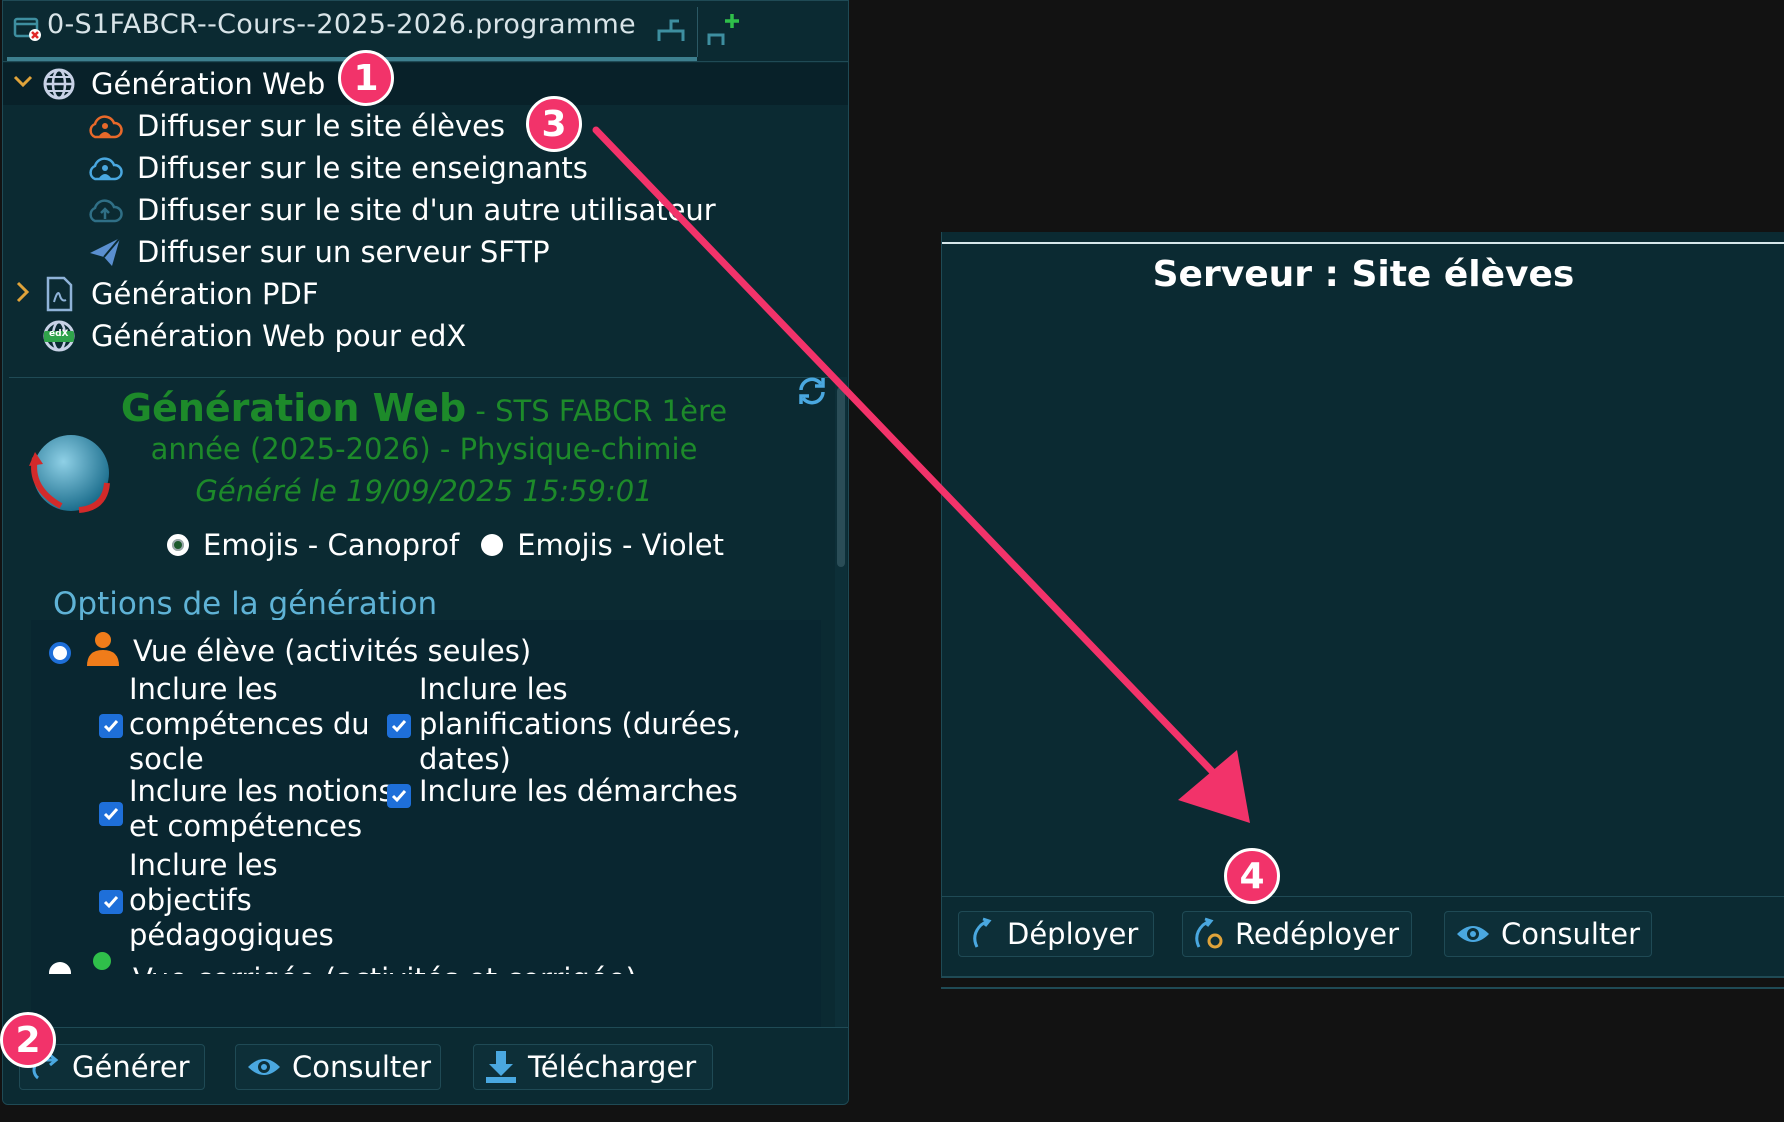 Image resolution: width=1784 pixels, height=1122 pixels. Describe the element at coordinates (245, 604) in the screenshot. I see `options-header: Options de la génération` at that location.